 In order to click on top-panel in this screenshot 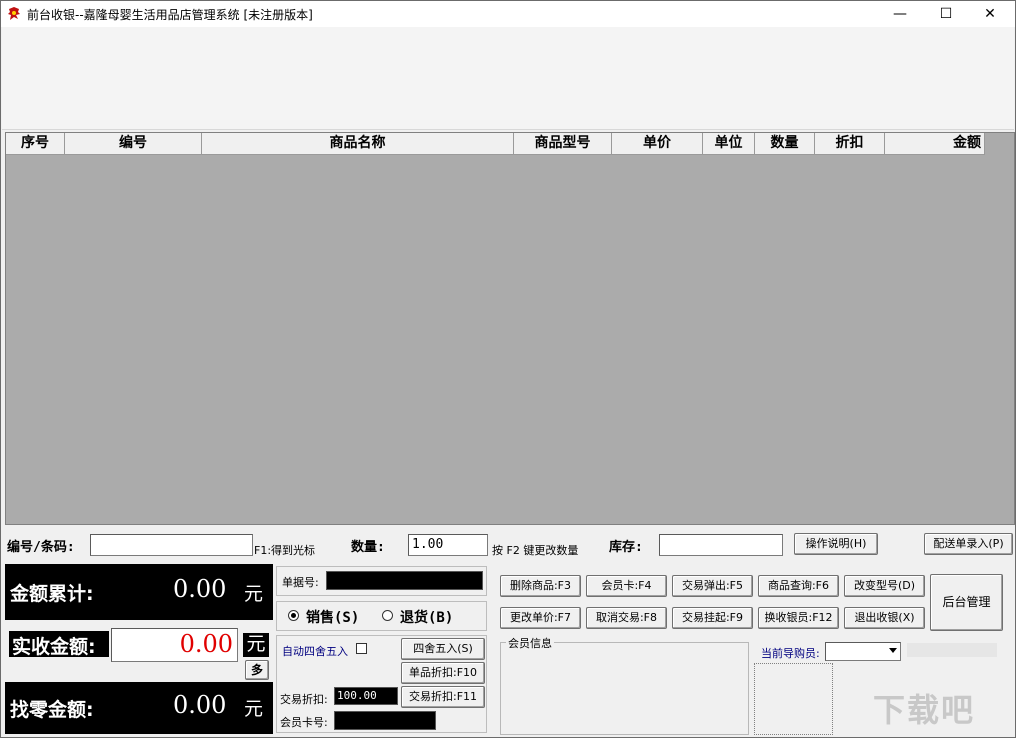, I will do `click(508, 78)`.